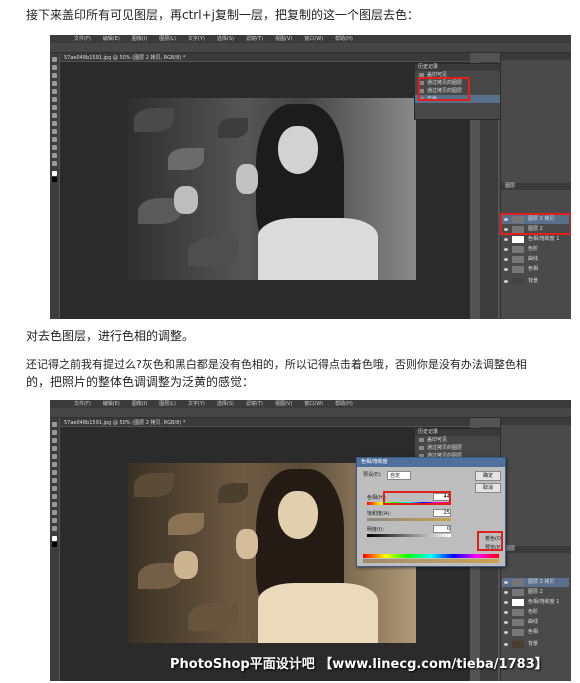  What do you see at coordinates (431, 561) in the screenshot?
I see `hue-spectrum-bar-bottom` at bounding box center [431, 561].